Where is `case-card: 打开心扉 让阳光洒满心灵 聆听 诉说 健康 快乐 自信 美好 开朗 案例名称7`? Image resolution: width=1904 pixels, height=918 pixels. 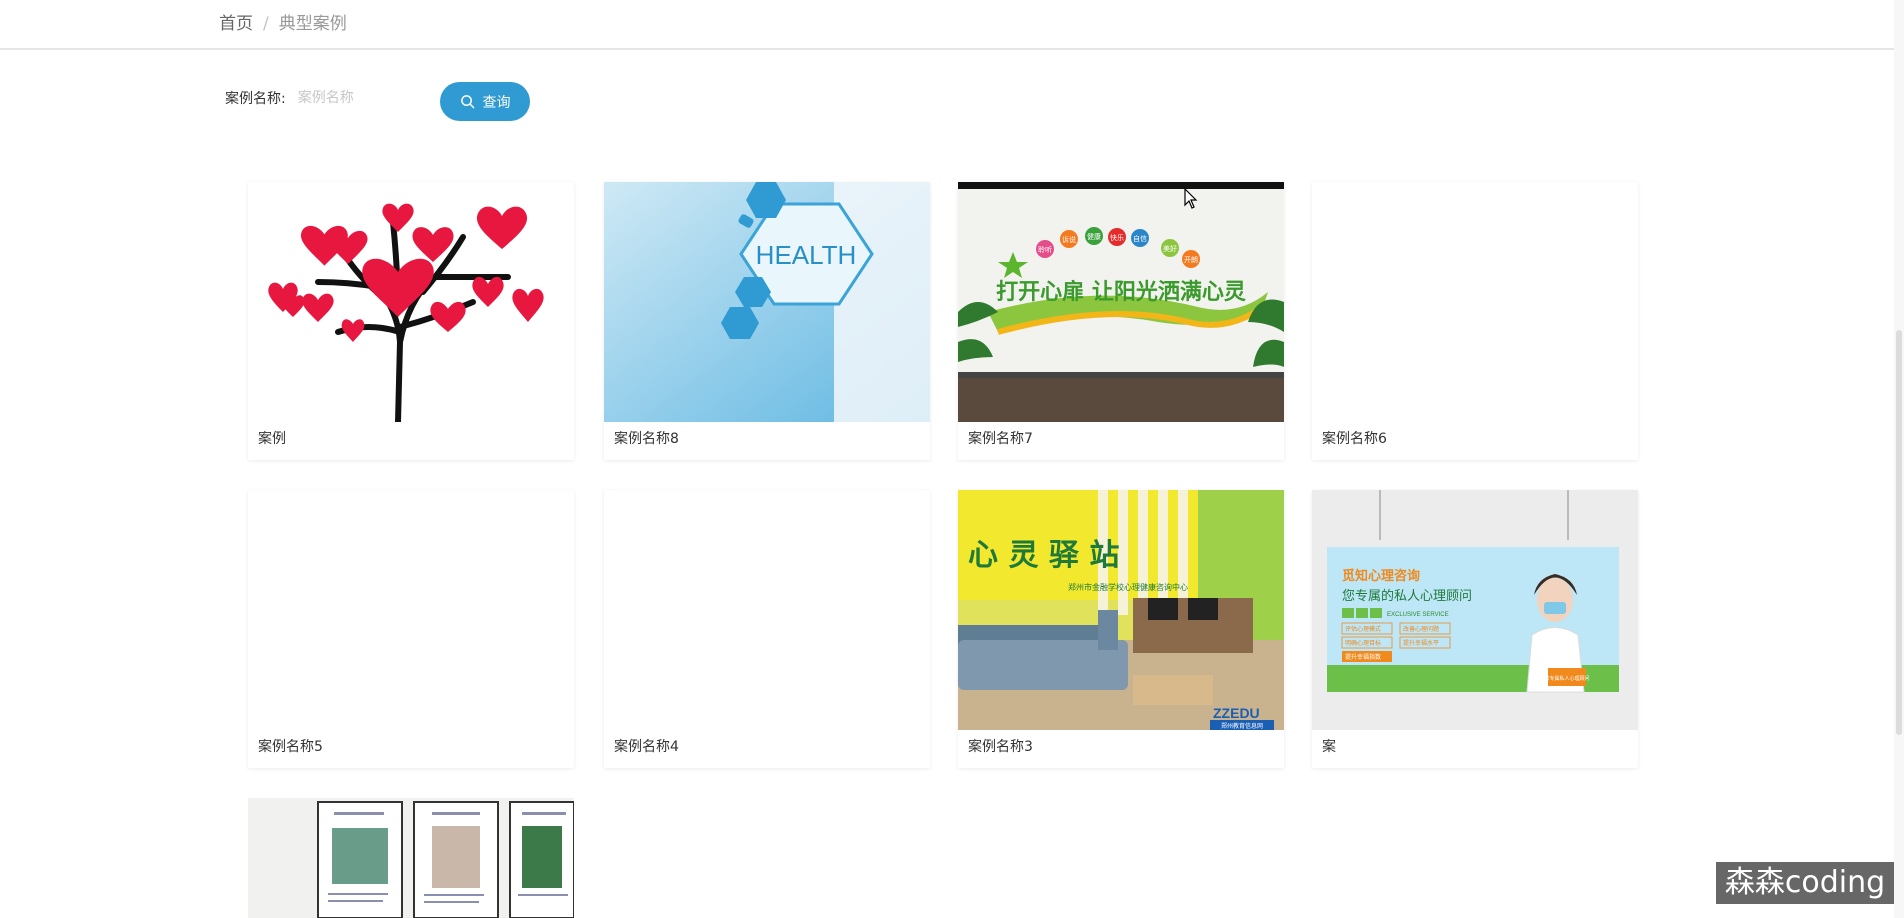 case-card: 打开心扉 让阳光洒满心灵 聆听 诉说 健康 快乐 自信 美好 开朗 案例名称7 is located at coordinates (1121, 321).